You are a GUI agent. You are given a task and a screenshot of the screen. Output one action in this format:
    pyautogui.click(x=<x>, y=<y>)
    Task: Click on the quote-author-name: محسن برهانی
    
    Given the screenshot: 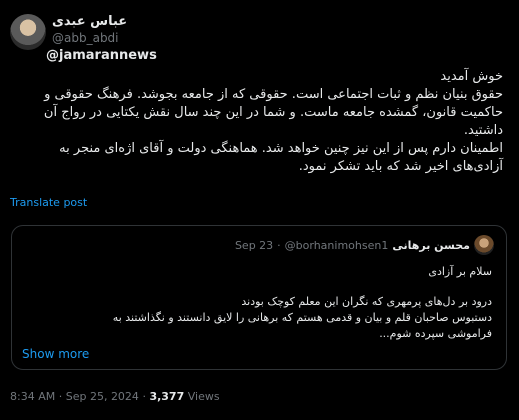 What is the action you would take?
    pyautogui.click(x=431, y=245)
    